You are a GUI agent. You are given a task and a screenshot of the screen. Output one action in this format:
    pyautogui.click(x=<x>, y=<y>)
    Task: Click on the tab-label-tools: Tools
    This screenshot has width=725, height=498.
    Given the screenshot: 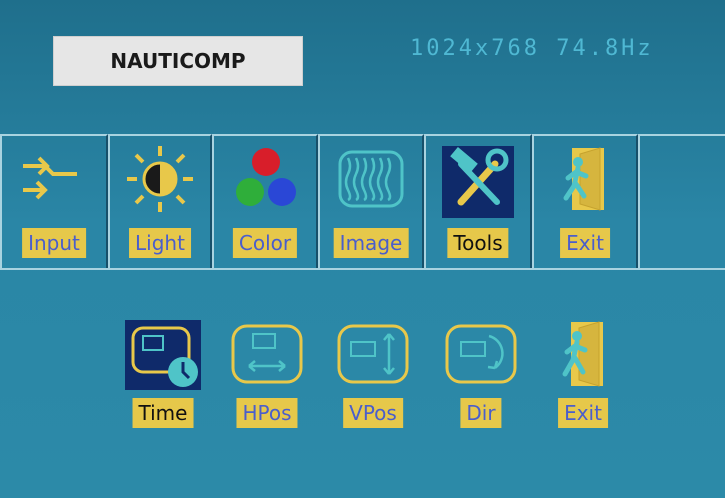 What is the action you would take?
    pyautogui.click(x=478, y=243)
    